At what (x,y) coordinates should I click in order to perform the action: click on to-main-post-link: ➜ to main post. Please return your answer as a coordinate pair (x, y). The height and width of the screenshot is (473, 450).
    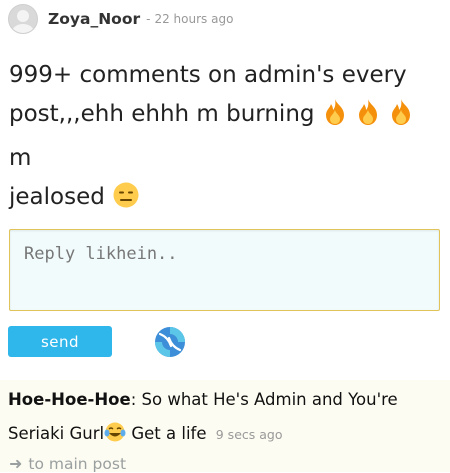
    Looking at the image, I should click on (67, 463).